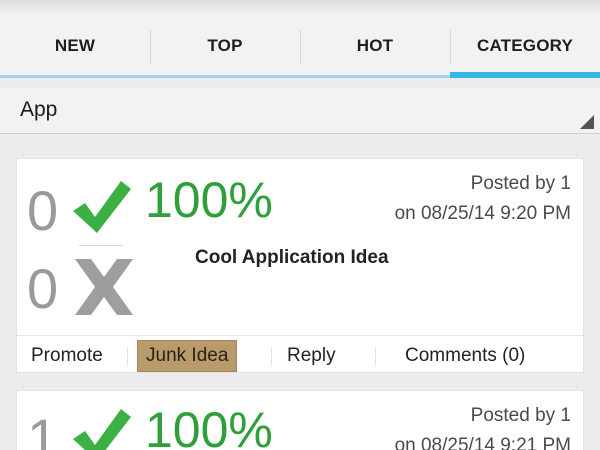 This screenshot has width=600, height=450. What do you see at coordinates (43, 428) in the screenshot?
I see `up-vote-count: 1` at bounding box center [43, 428].